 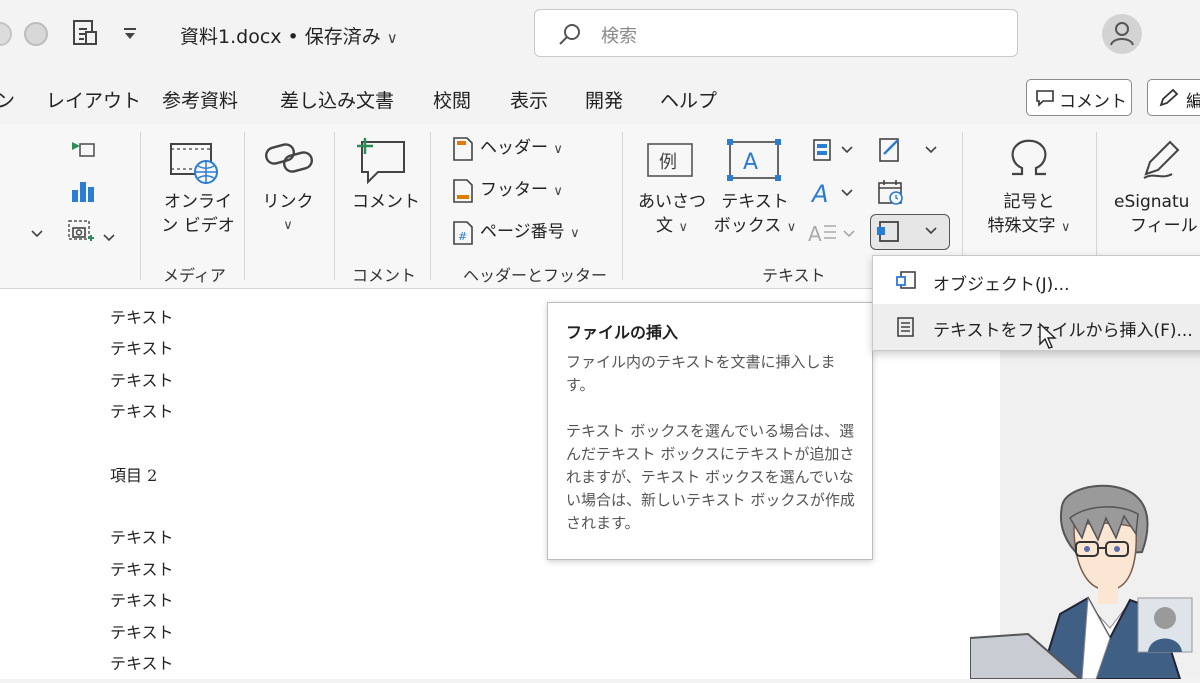 I want to click on header-button: ヘッダー ∨, so click(x=521, y=149).